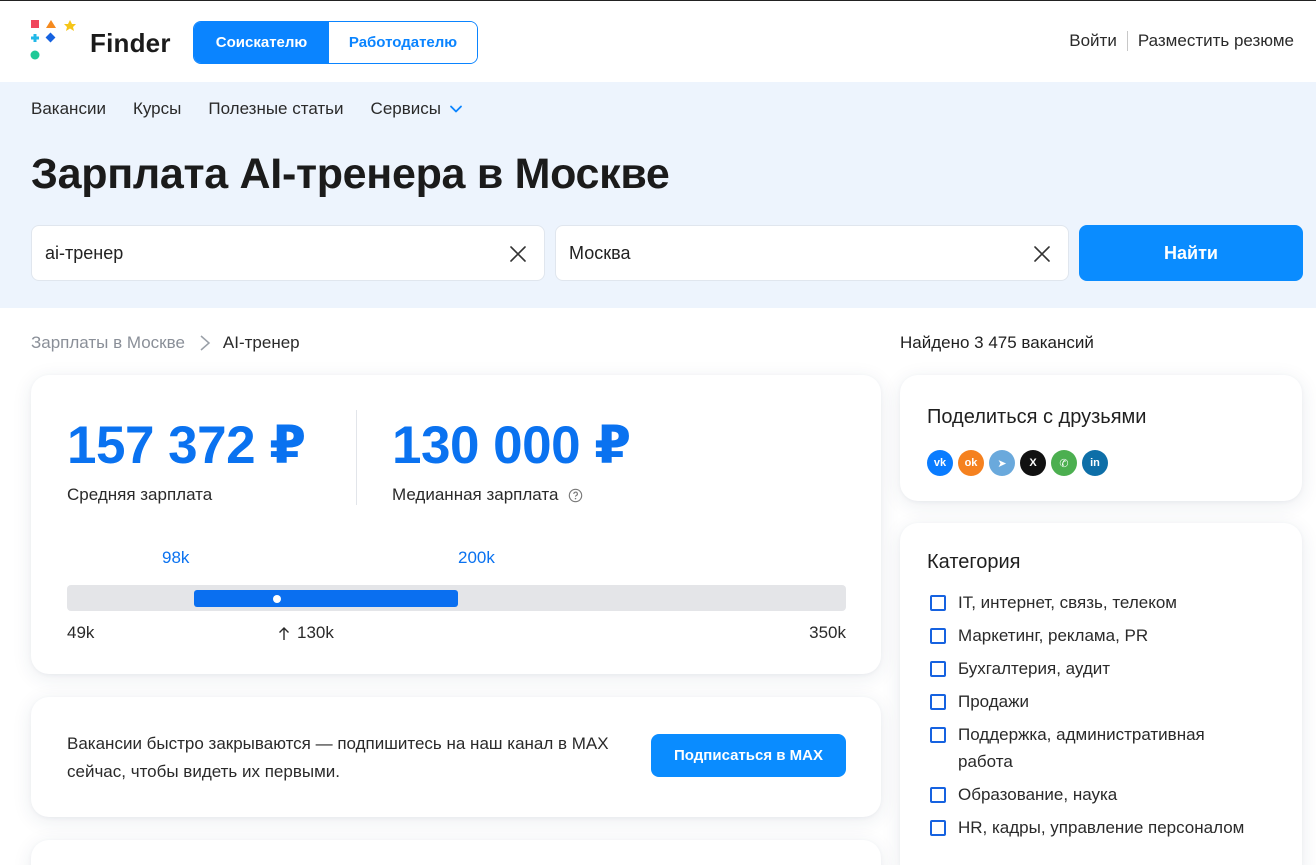 This screenshot has width=1316, height=865. What do you see at coordinates (1191, 253) in the screenshot?
I see `find-button: Найти` at bounding box center [1191, 253].